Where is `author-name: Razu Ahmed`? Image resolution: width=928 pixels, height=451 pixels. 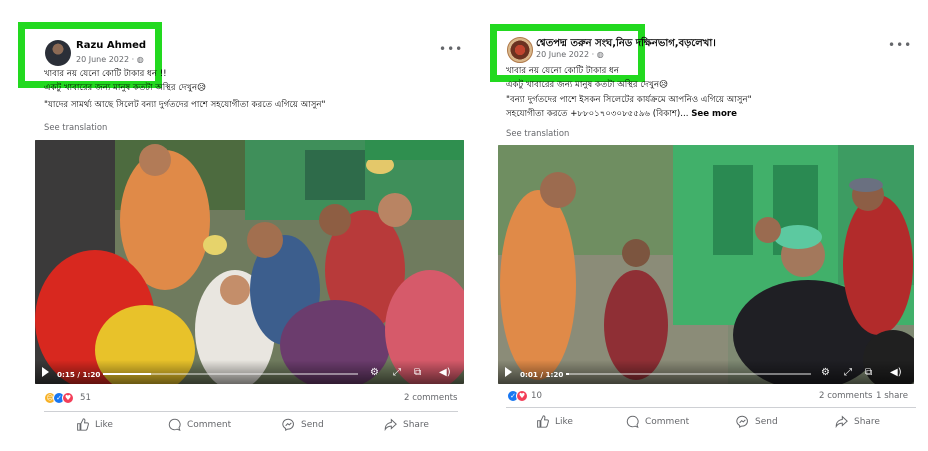
author-name: Razu Ahmed is located at coordinates (111, 45).